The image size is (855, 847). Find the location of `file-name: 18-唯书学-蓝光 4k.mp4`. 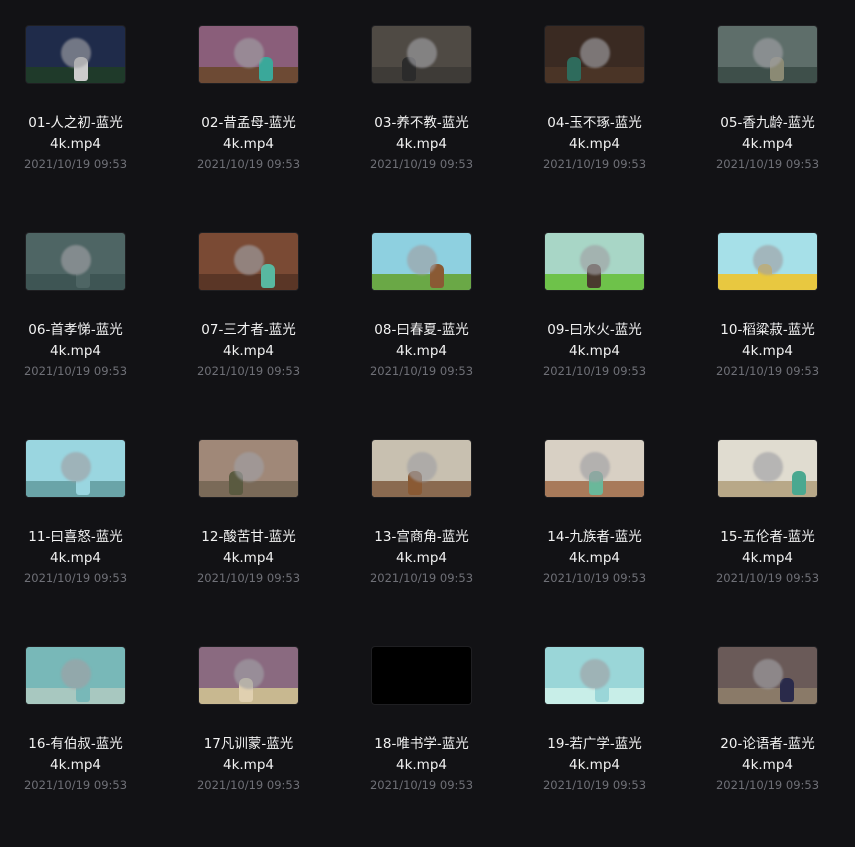

file-name: 18-唯书学-蓝光 4k.mp4 is located at coordinates (421, 755).